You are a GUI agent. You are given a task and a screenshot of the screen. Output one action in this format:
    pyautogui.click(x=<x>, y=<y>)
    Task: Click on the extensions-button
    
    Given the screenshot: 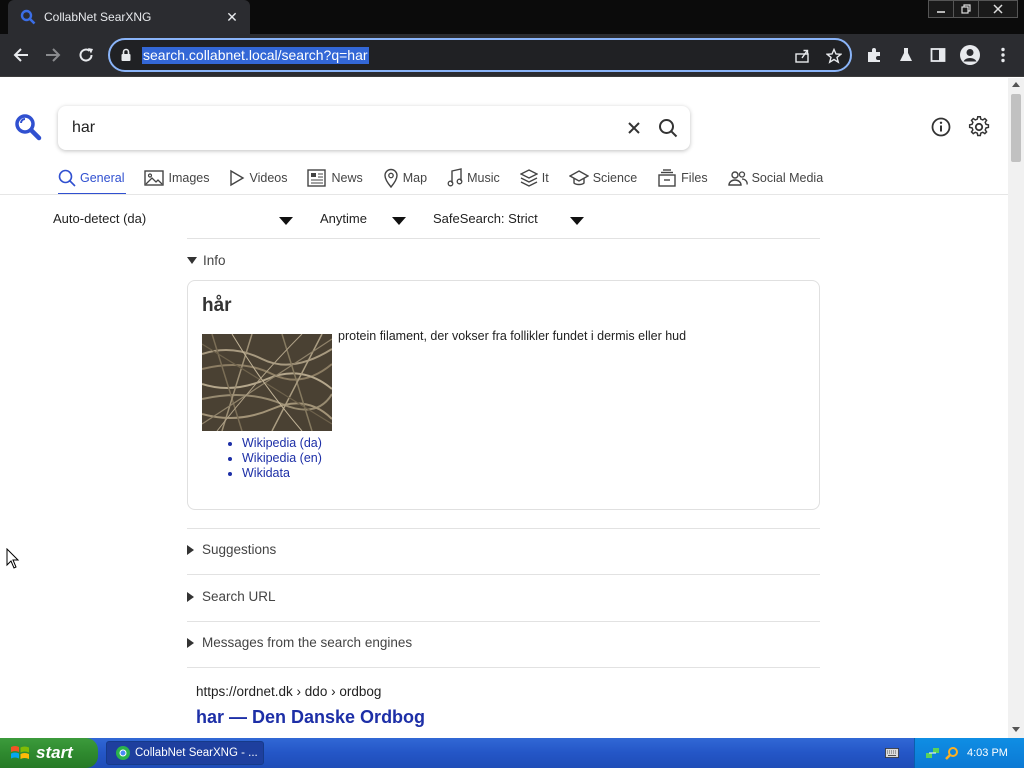 What is the action you would take?
    pyautogui.click(x=874, y=55)
    